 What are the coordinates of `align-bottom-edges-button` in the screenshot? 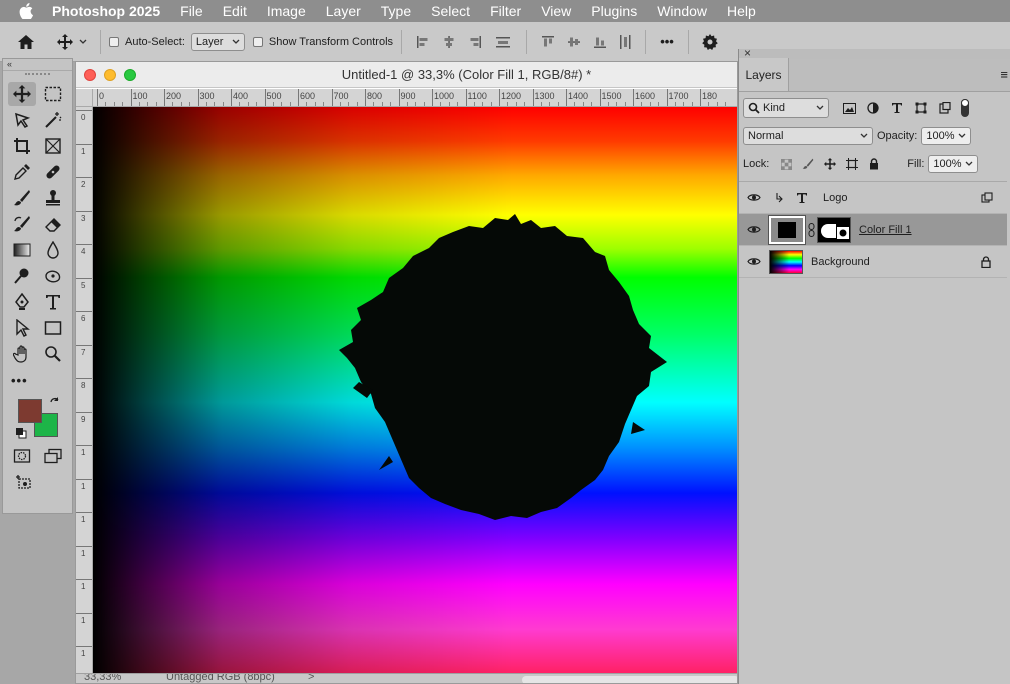 It's located at (600, 42).